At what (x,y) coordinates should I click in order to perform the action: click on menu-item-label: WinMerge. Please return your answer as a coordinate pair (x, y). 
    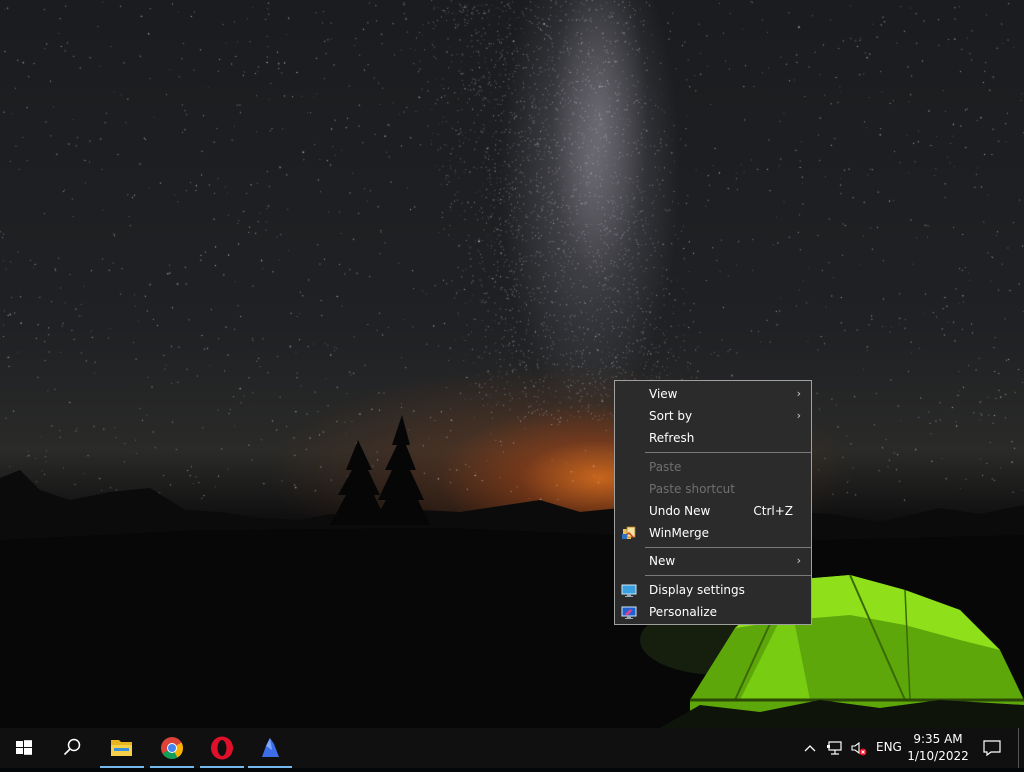
    Looking at the image, I should click on (679, 533).